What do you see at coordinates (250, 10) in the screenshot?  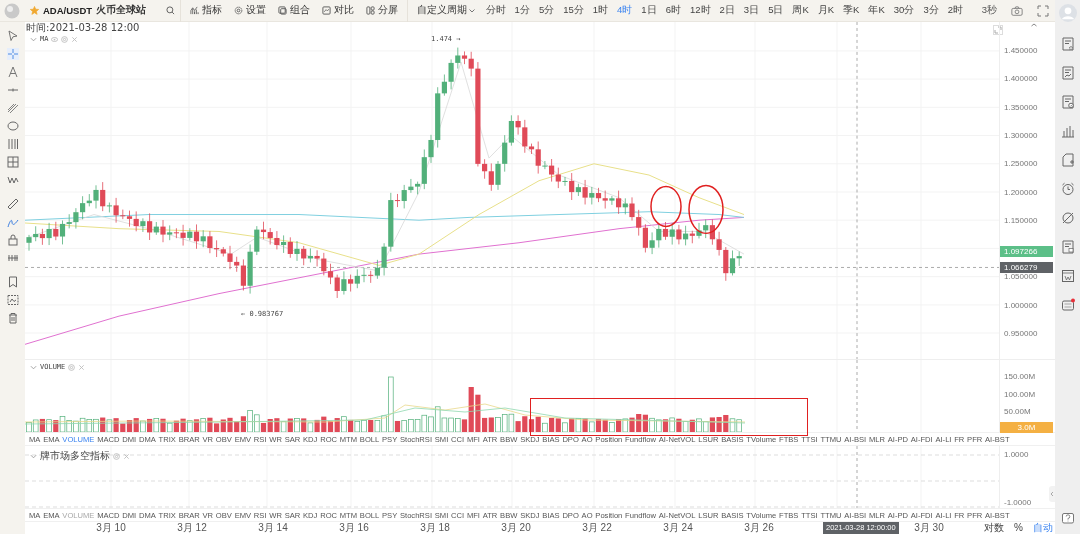 I see `toolbar-button: 设置` at bounding box center [250, 10].